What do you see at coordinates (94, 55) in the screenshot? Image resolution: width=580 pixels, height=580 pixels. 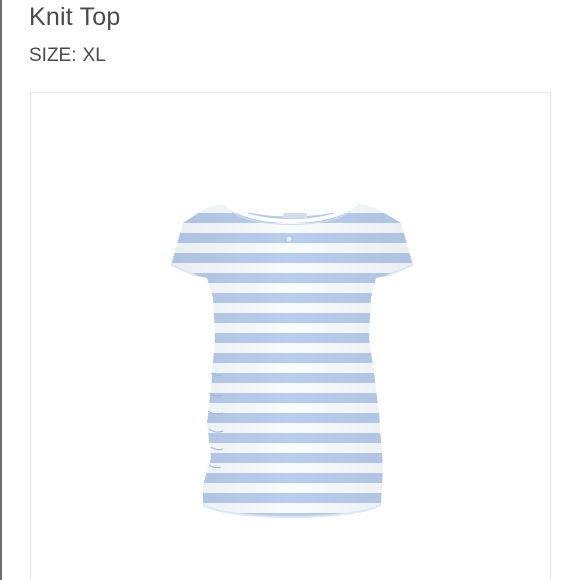 I see `size-value: XL` at bounding box center [94, 55].